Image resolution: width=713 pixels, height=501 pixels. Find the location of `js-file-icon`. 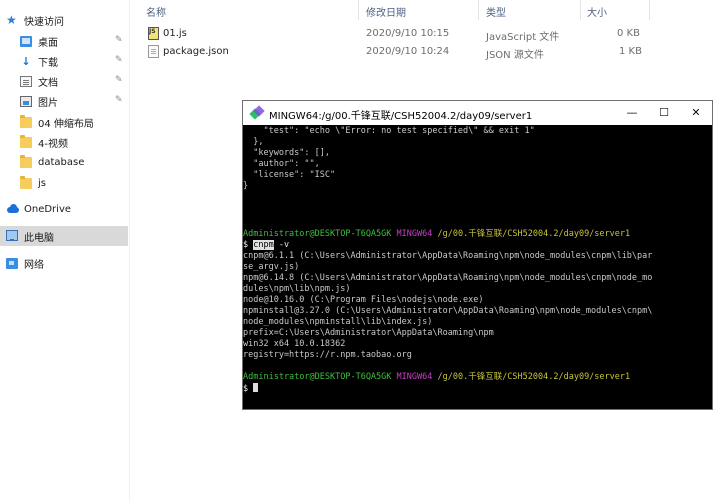

js-file-icon is located at coordinates (153, 33).